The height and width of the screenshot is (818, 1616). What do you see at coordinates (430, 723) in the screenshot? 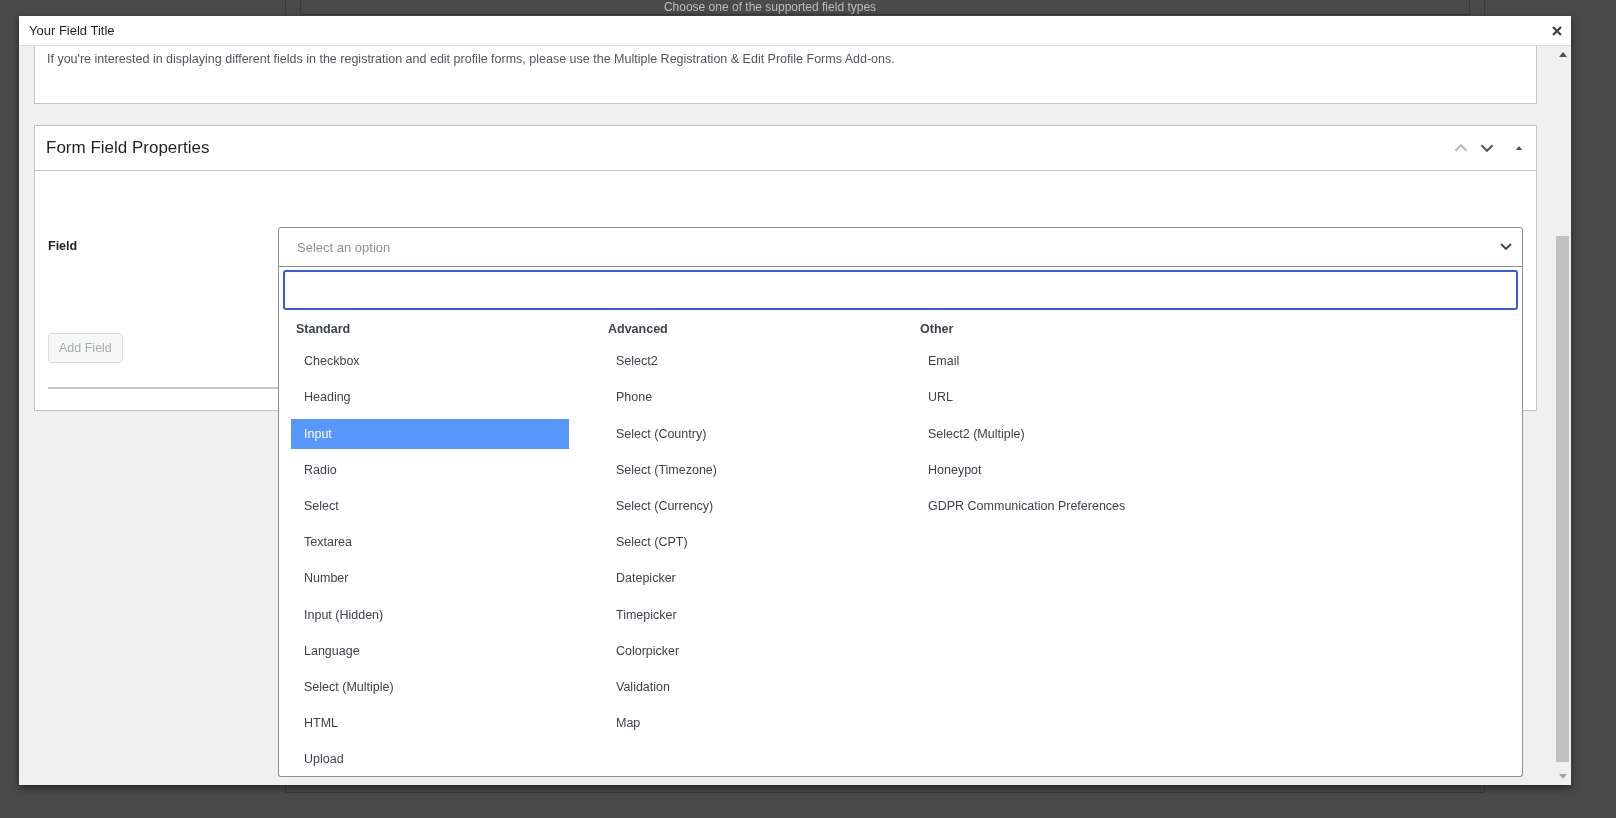
I see `option-item: HTML` at bounding box center [430, 723].